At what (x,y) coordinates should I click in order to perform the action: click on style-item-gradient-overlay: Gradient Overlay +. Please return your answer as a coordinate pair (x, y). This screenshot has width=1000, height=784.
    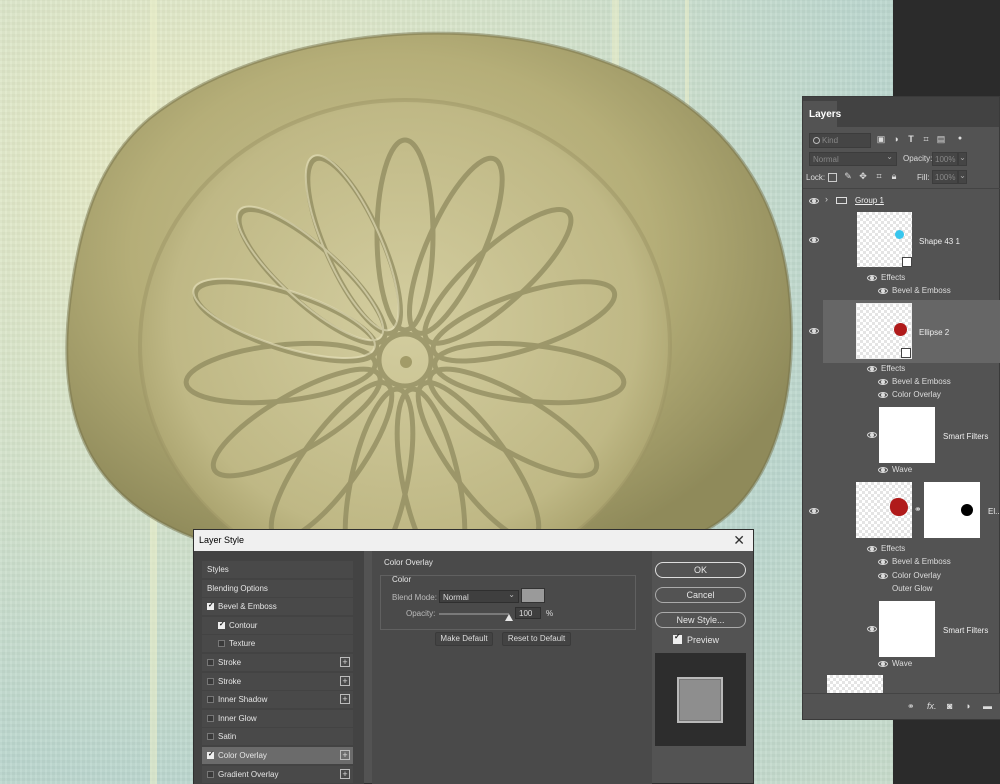
    Looking at the image, I should click on (277, 774).